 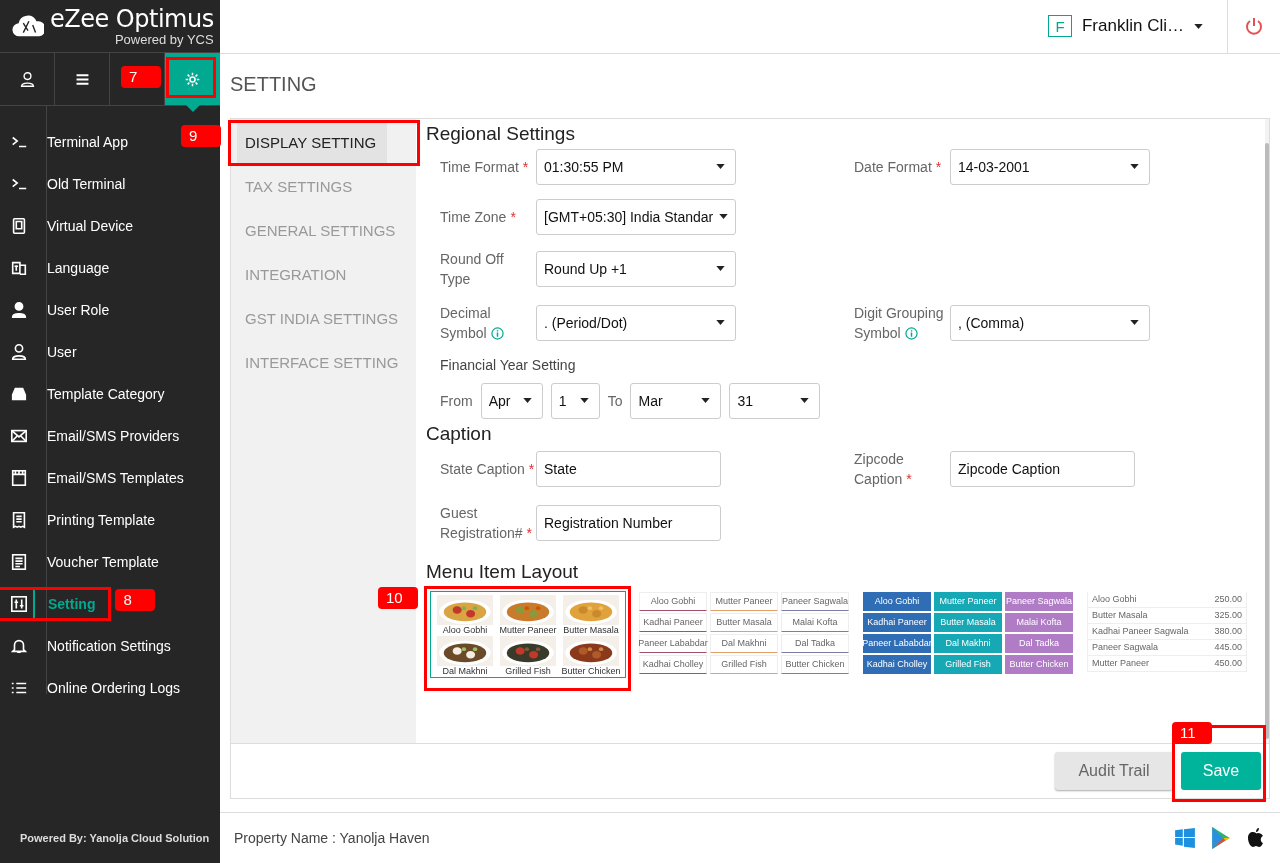 I want to click on sidebar-item: Template Category, so click(x=88, y=394).